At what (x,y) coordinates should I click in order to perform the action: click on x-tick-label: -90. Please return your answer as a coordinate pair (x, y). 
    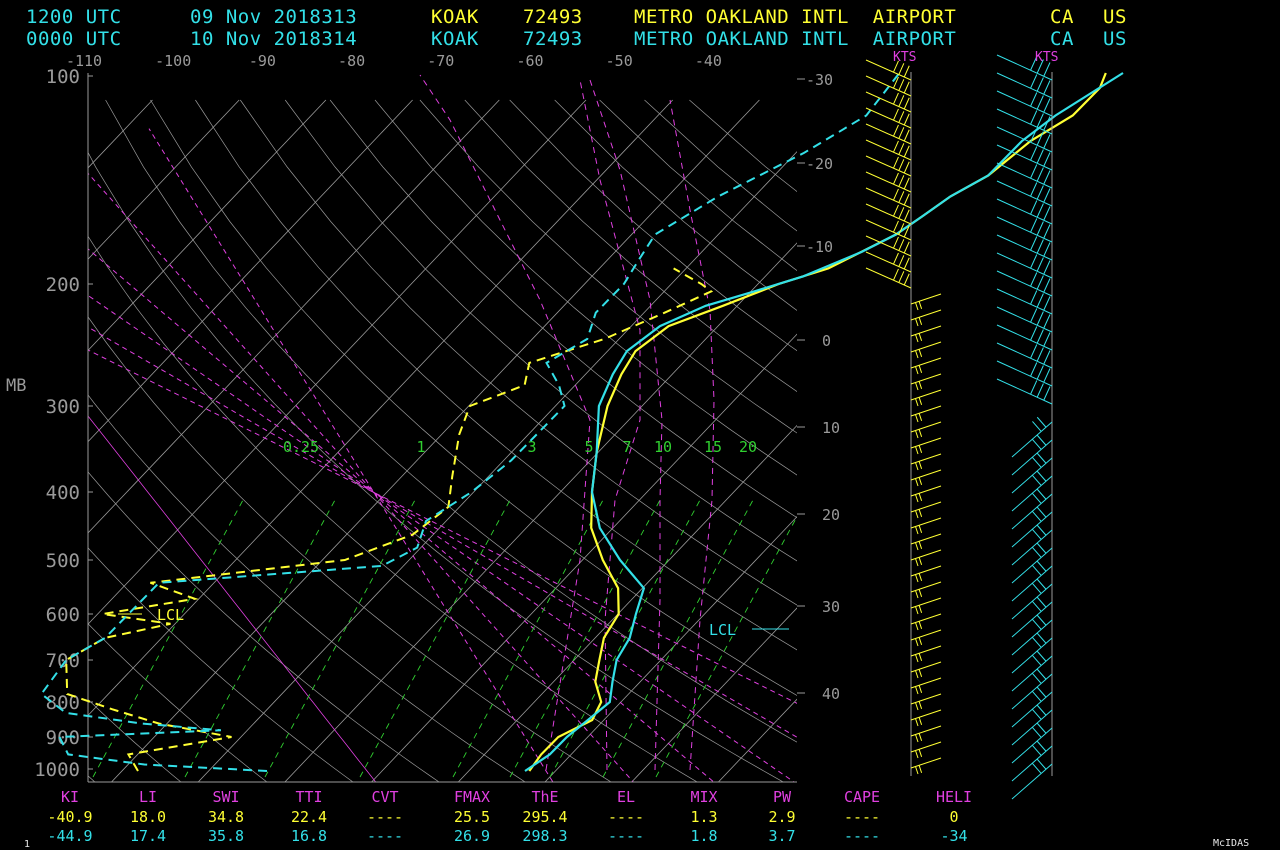
    Looking at the image, I should click on (262, 61).